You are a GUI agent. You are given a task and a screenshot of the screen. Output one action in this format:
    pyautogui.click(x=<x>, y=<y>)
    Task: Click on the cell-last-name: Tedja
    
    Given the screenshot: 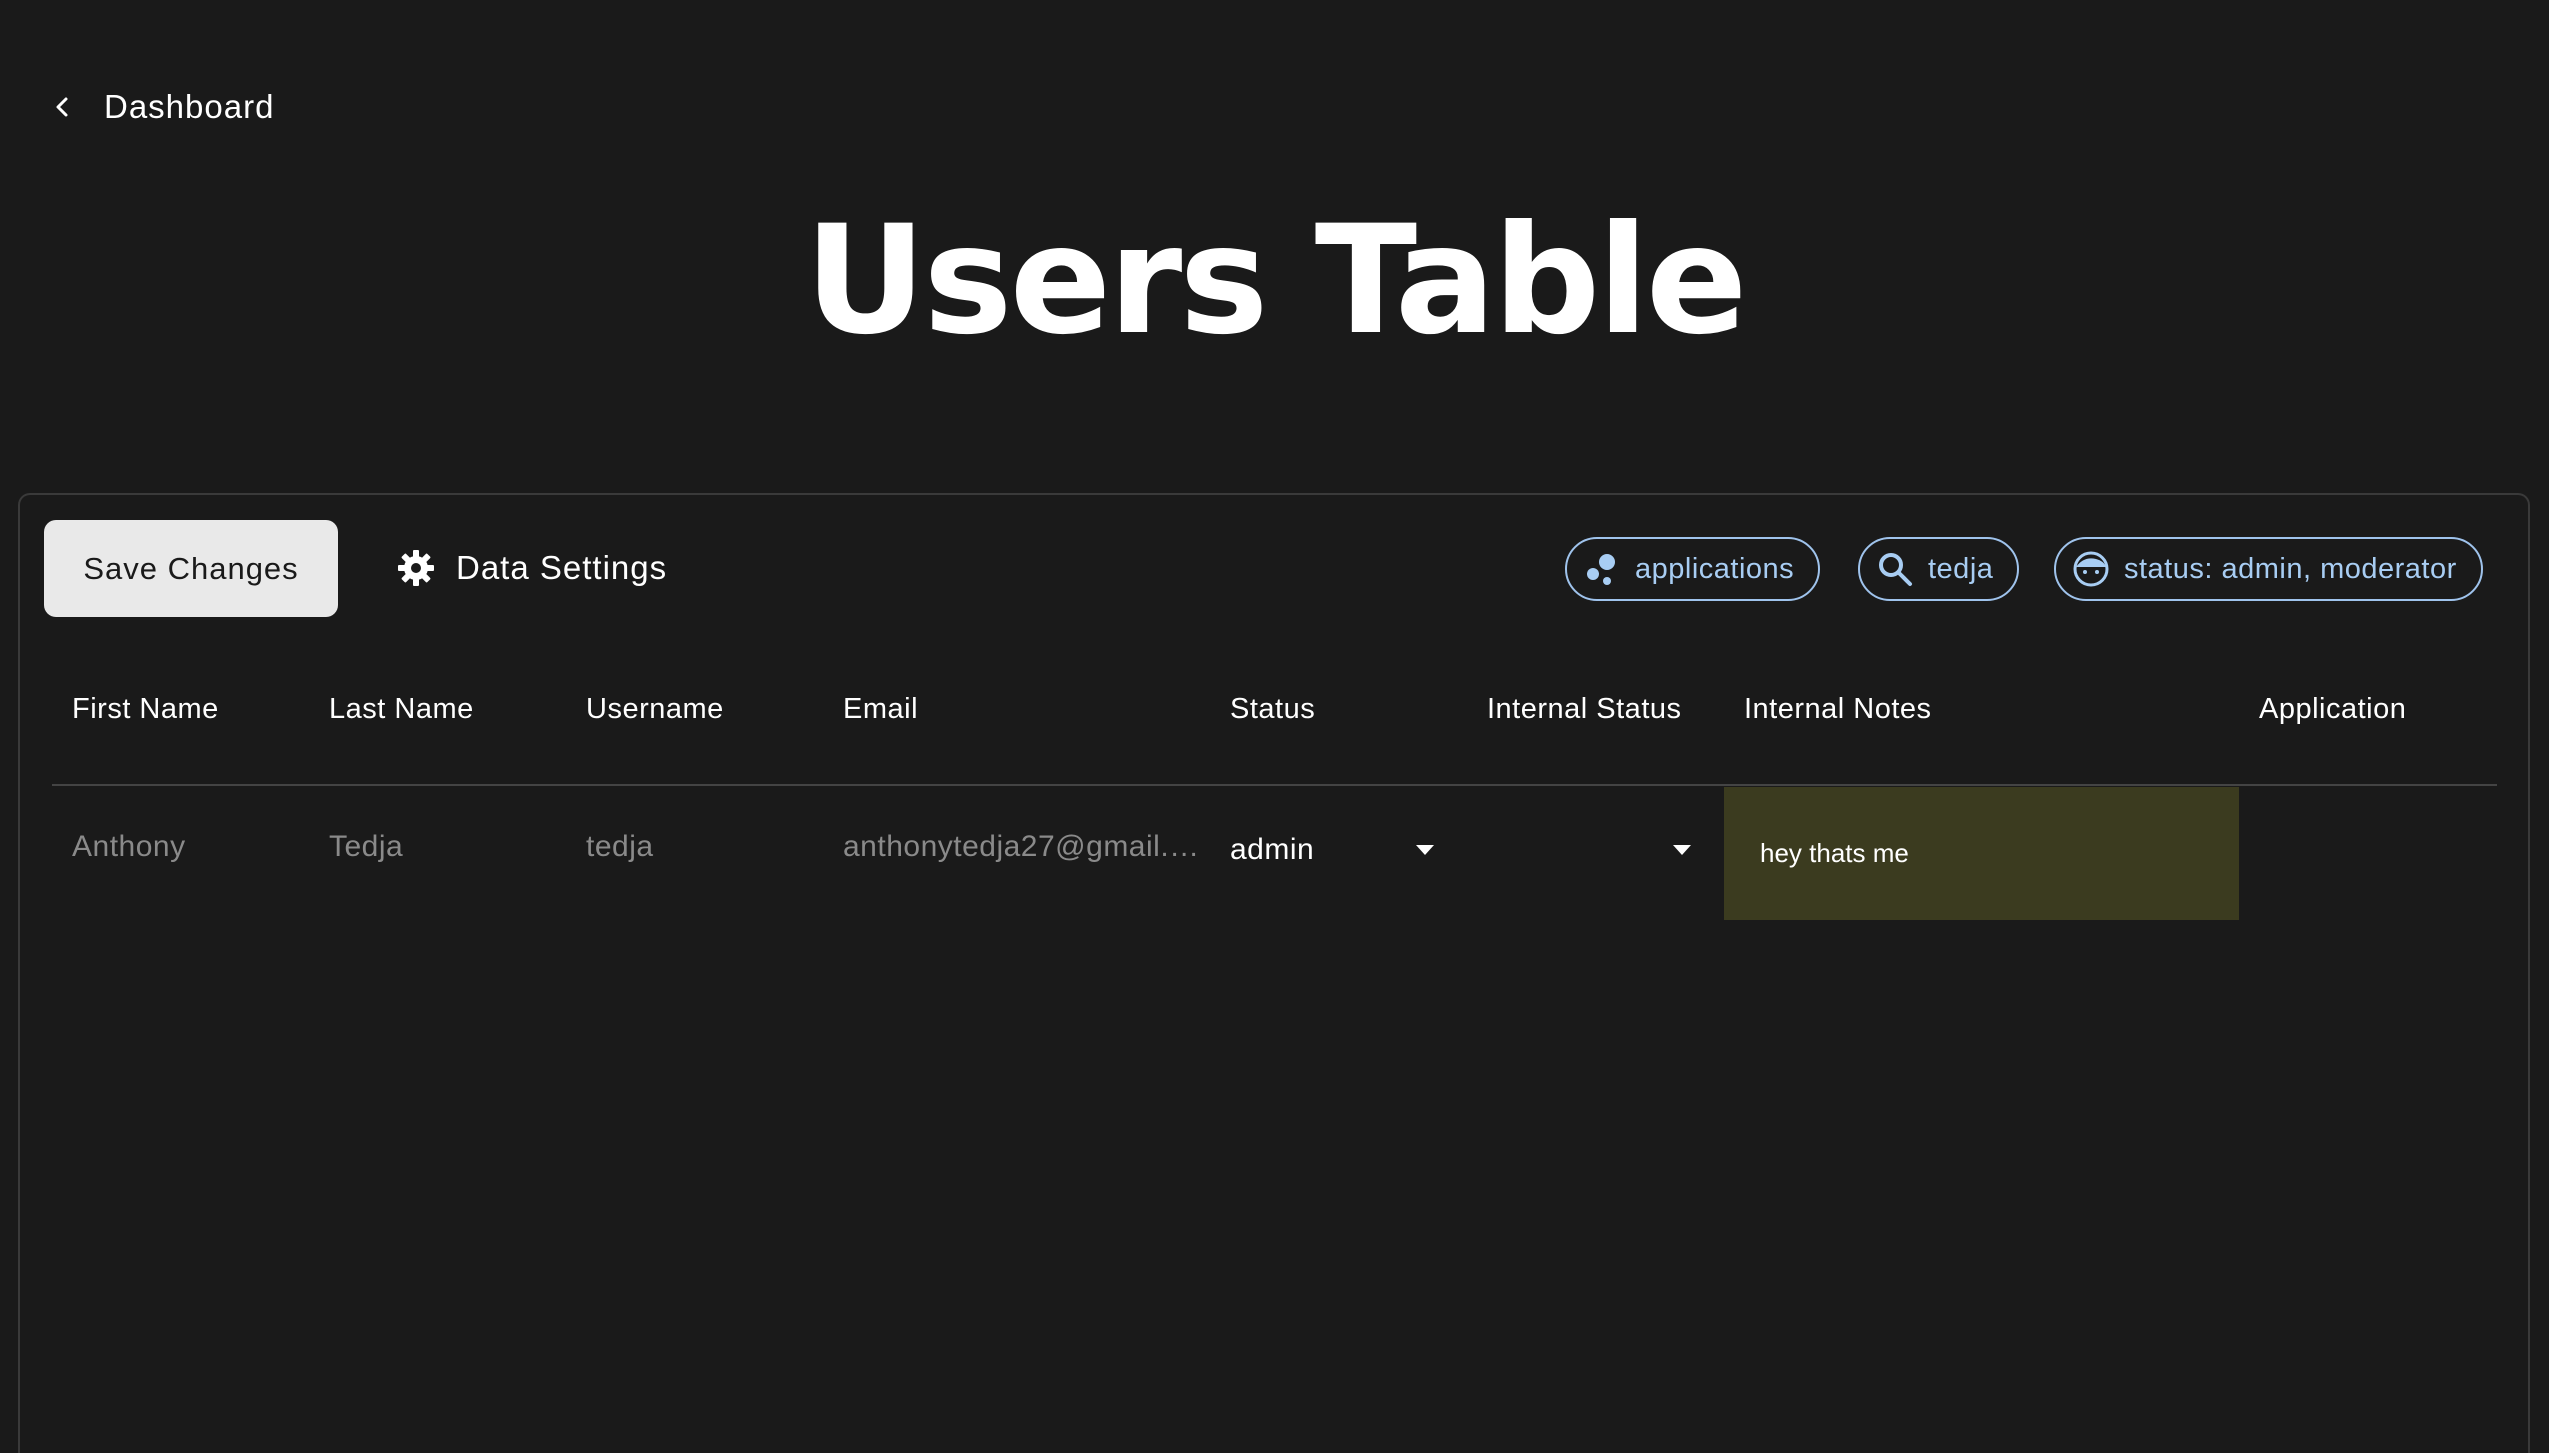 What is the action you would take?
    pyautogui.click(x=366, y=846)
    